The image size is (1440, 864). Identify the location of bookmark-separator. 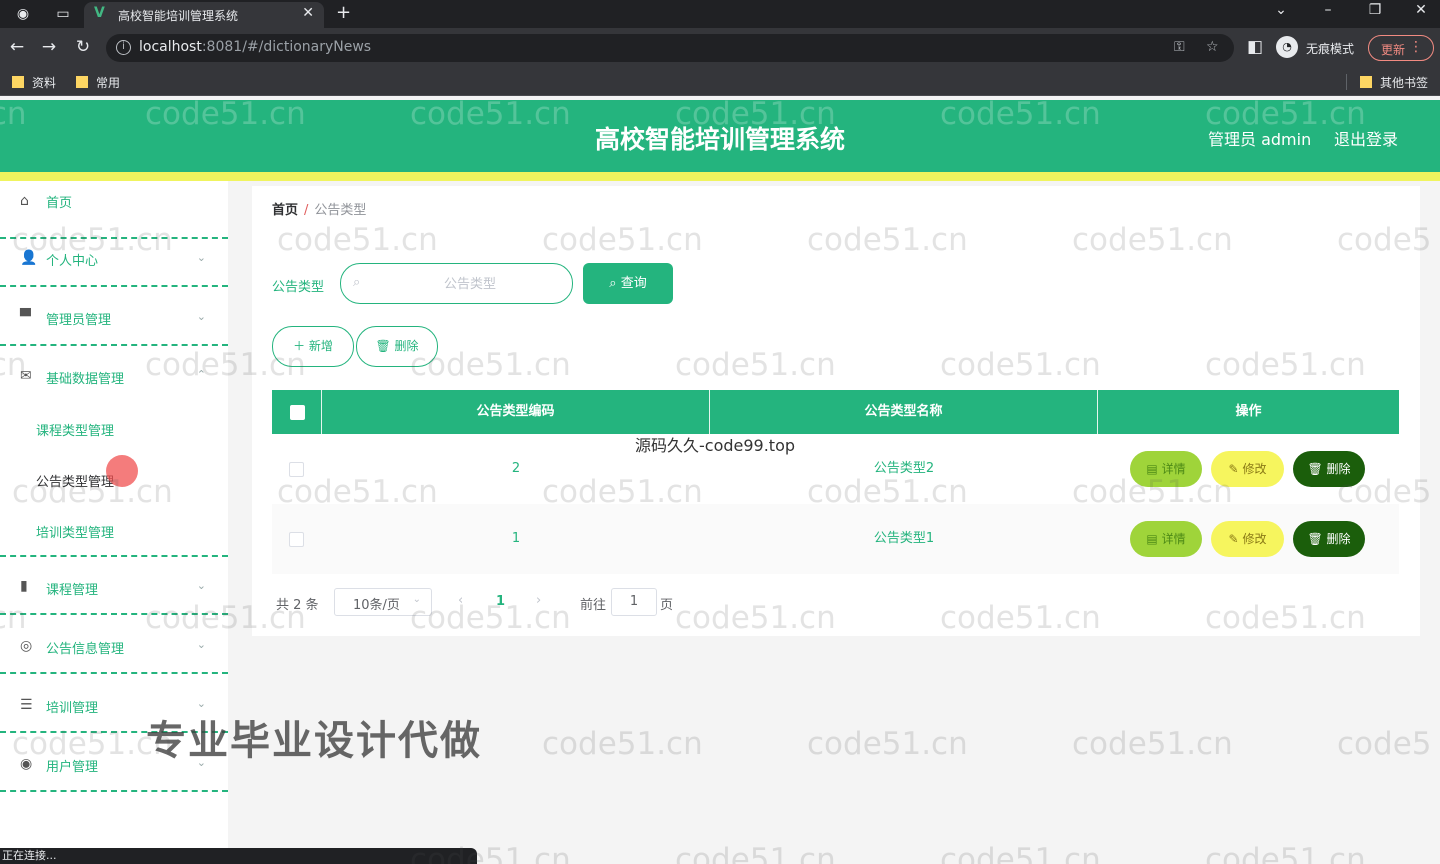
(1346, 82).